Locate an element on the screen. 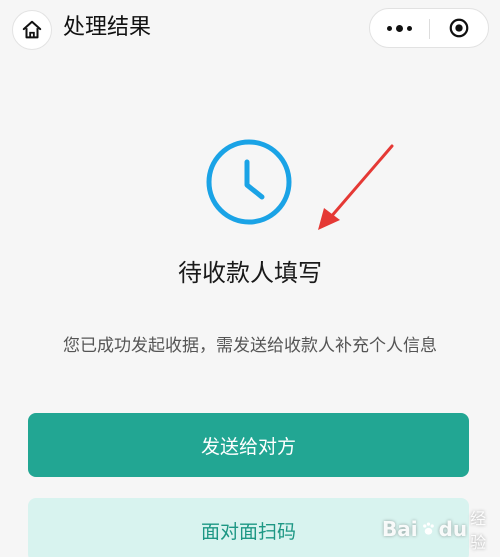 The height and width of the screenshot is (557, 500). watermark-brand-right: du is located at coordinates (453, 529).